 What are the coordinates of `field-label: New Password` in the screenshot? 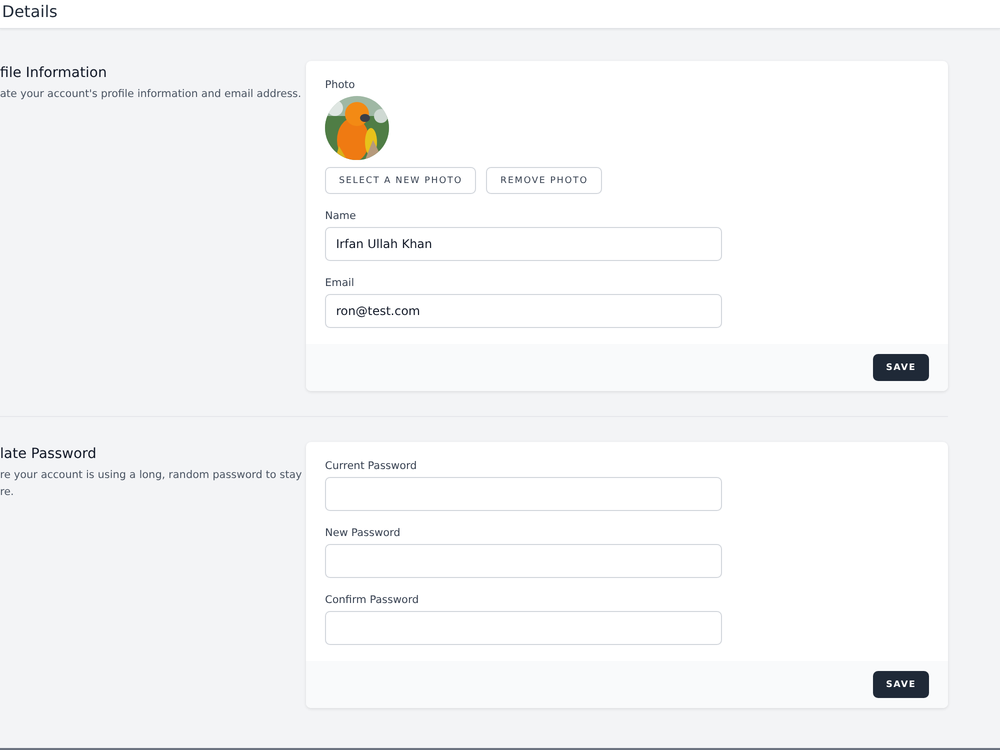 It's located at (362, 533).